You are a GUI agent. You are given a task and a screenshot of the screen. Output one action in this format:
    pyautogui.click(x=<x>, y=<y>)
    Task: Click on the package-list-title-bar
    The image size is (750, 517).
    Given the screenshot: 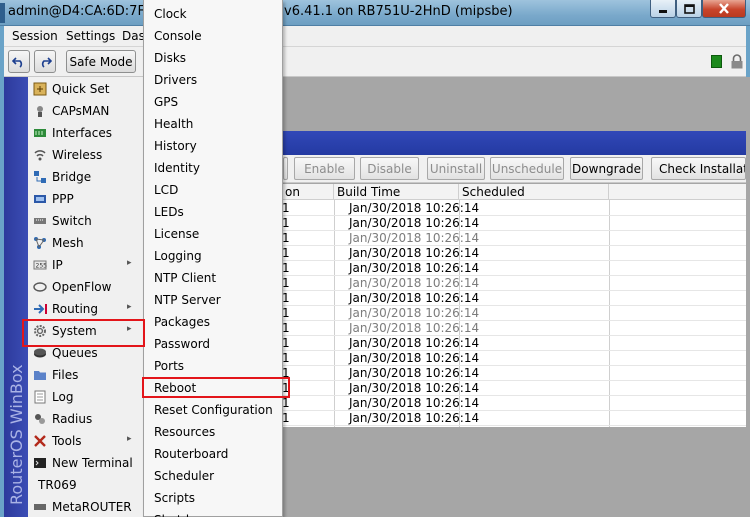 What is the action you would take?
    pyautogui.click(x=514, y=143)
    